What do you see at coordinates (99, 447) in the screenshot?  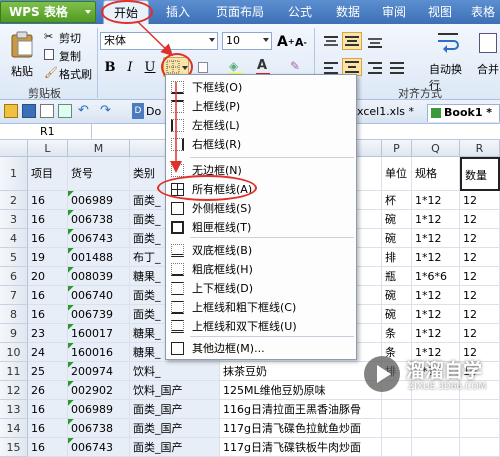 I see `cell-m: 006743` at bounding box center [99, 447].